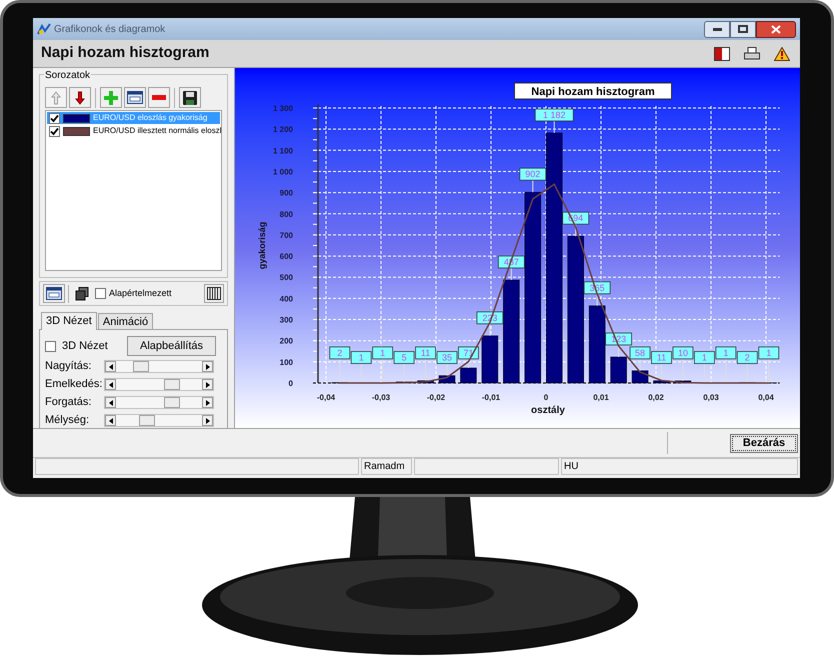 The height and width of the screenshot is (666, 834). Describe the element at coordinates (711, 397) in the screenshot. I see `x-tick-label: 0,03` at that location.